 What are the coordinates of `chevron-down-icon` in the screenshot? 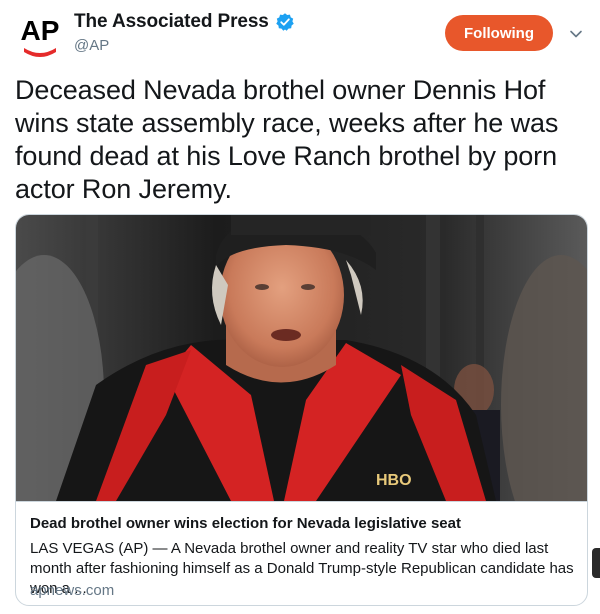 It's located at (576, 34).